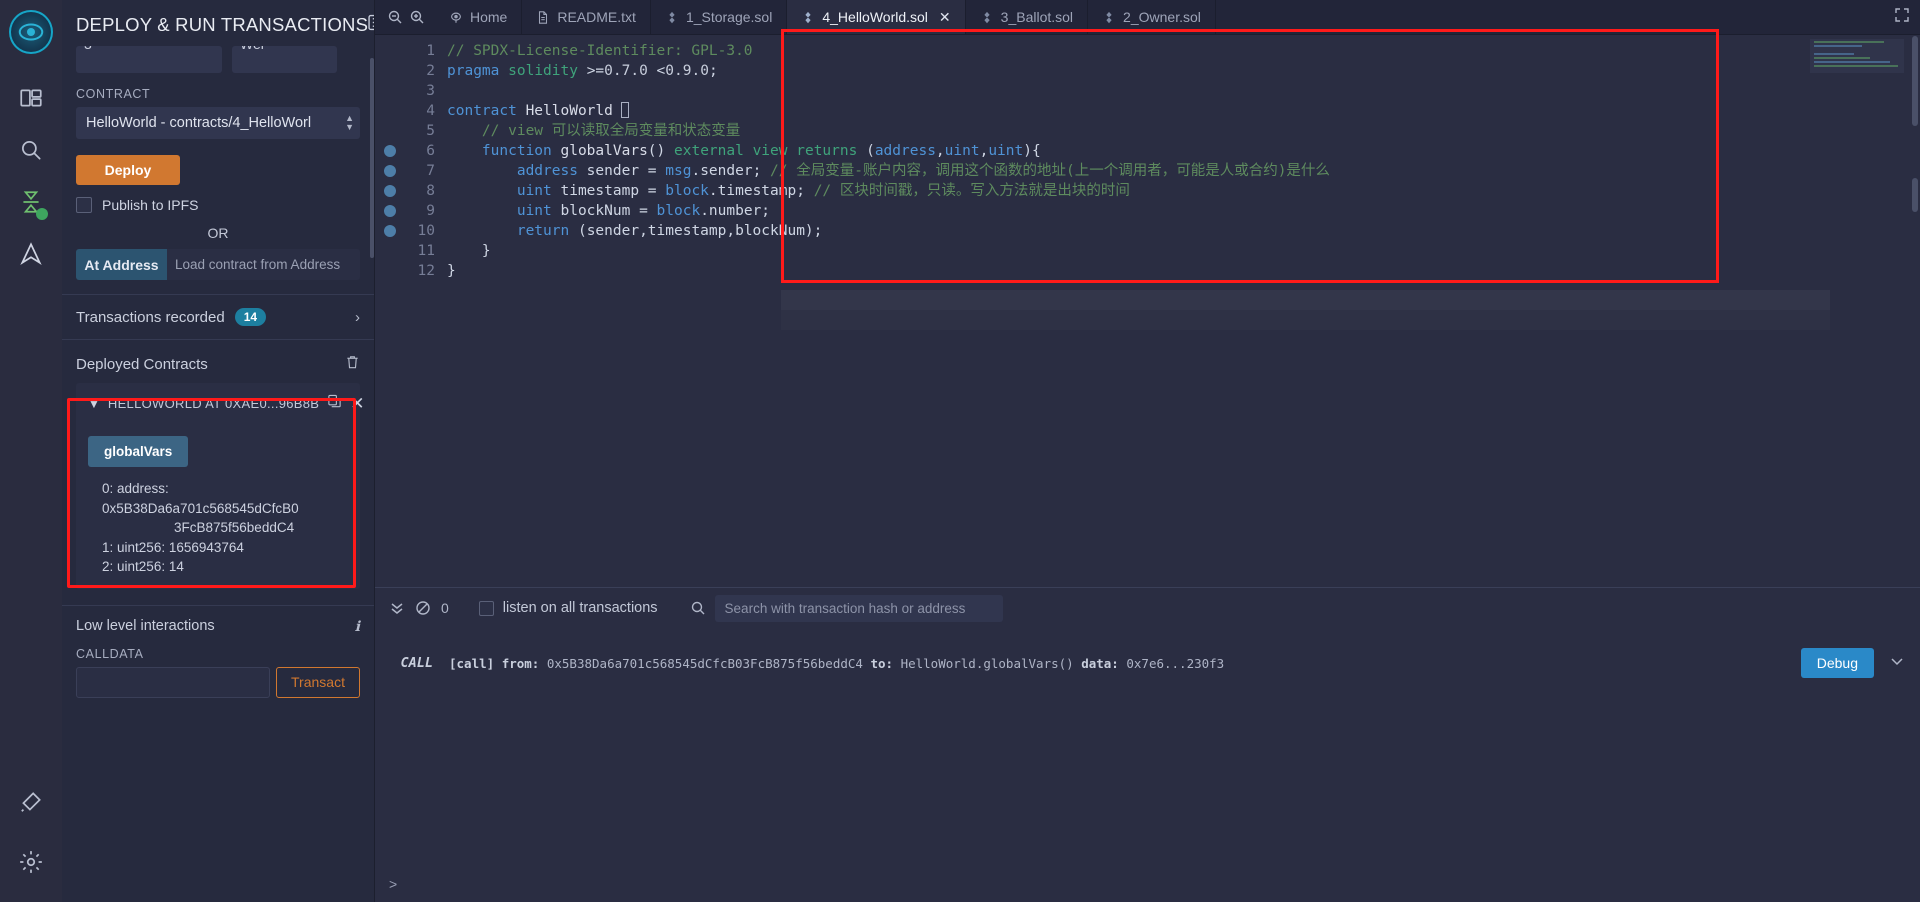 The width and height of the screenshot is (1920, 902). Describe the element at coordinates (543, 17) in the screenshot. I see `text-file-icon` at that location.